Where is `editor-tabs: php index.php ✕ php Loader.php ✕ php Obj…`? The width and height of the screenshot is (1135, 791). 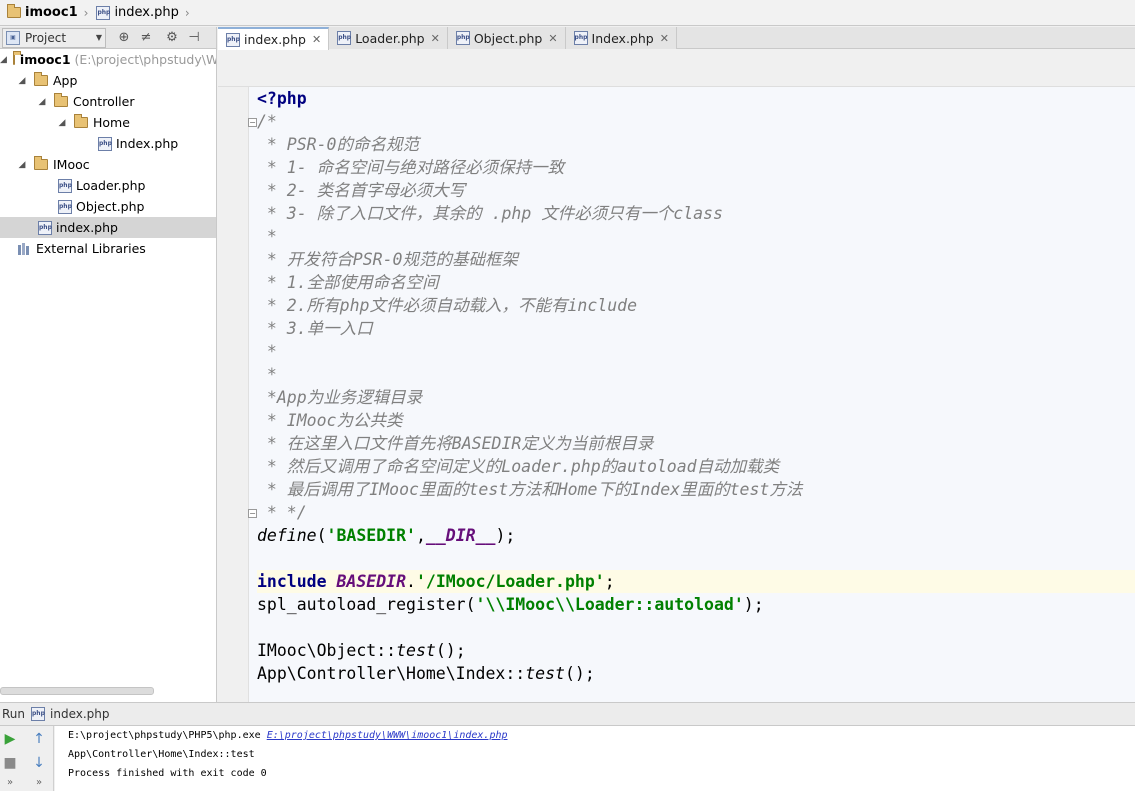 editor-tabs: php index.php ✕ php Loader.php ✕ php Obj… is located at coordinates (676, 38).